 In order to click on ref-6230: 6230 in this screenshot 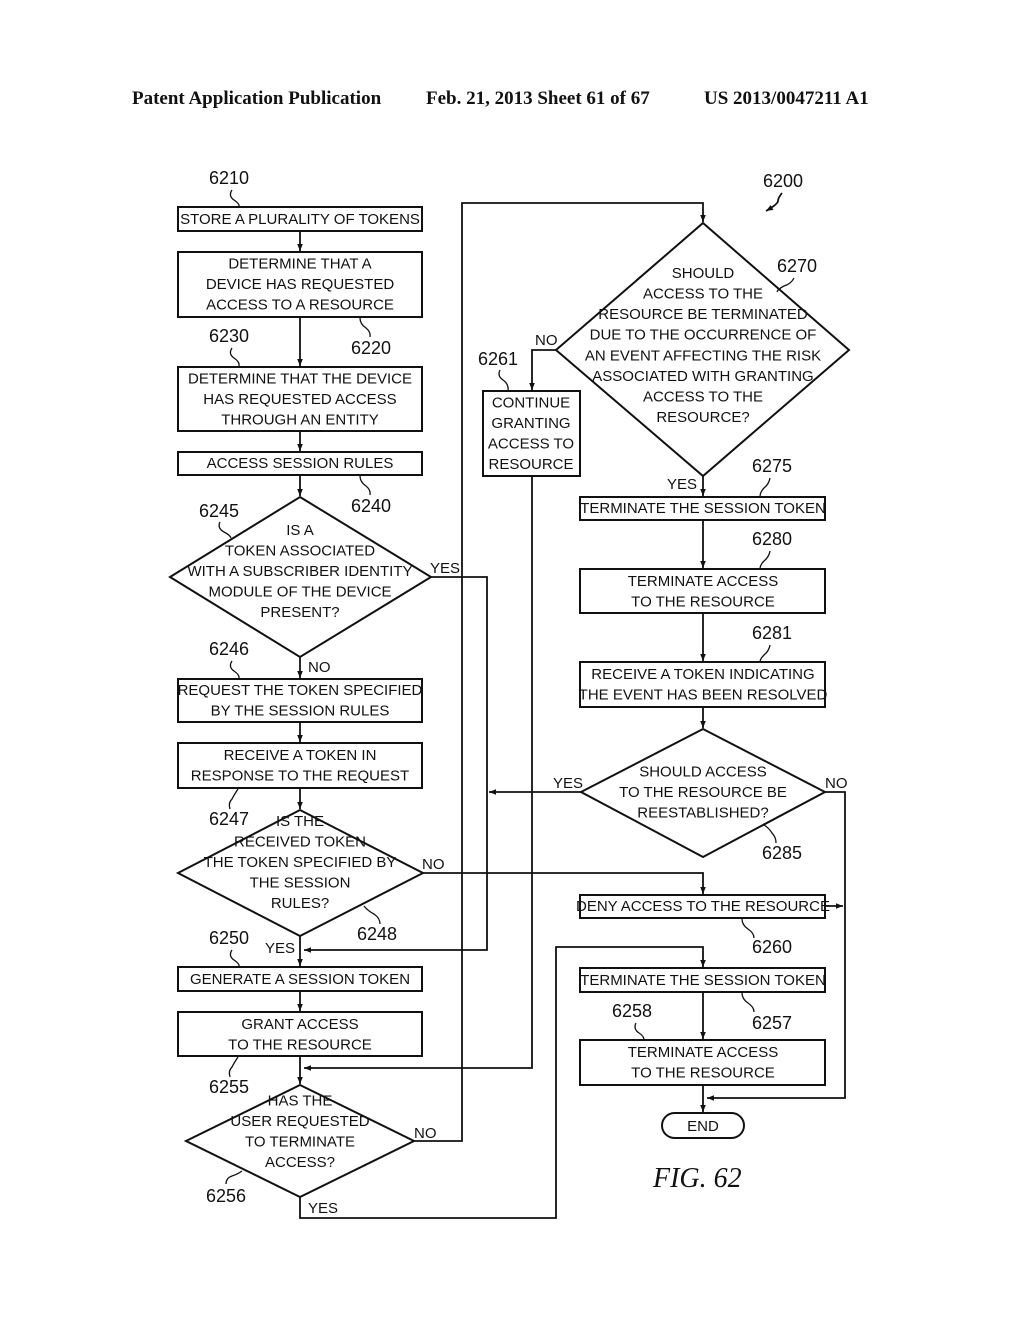, I will do `click(229, 336)`.